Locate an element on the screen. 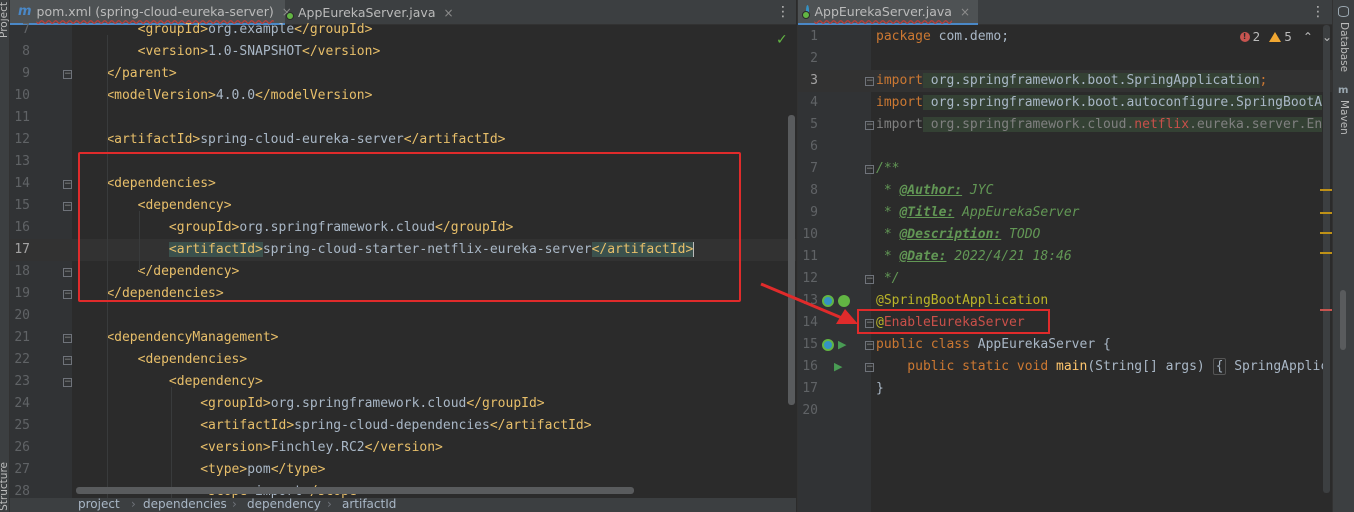 This screenshot has width=1354, height=512. line-number: 26 is located at coordinates (22, 447).